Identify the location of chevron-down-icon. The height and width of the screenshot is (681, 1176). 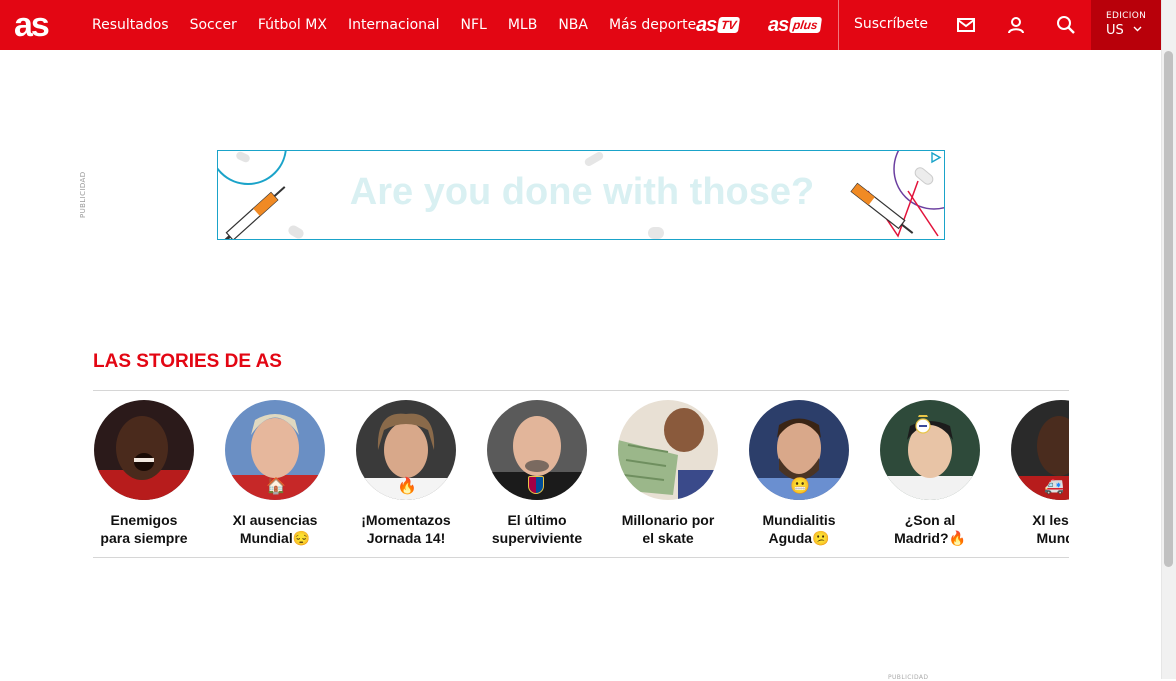
(1137, 29).